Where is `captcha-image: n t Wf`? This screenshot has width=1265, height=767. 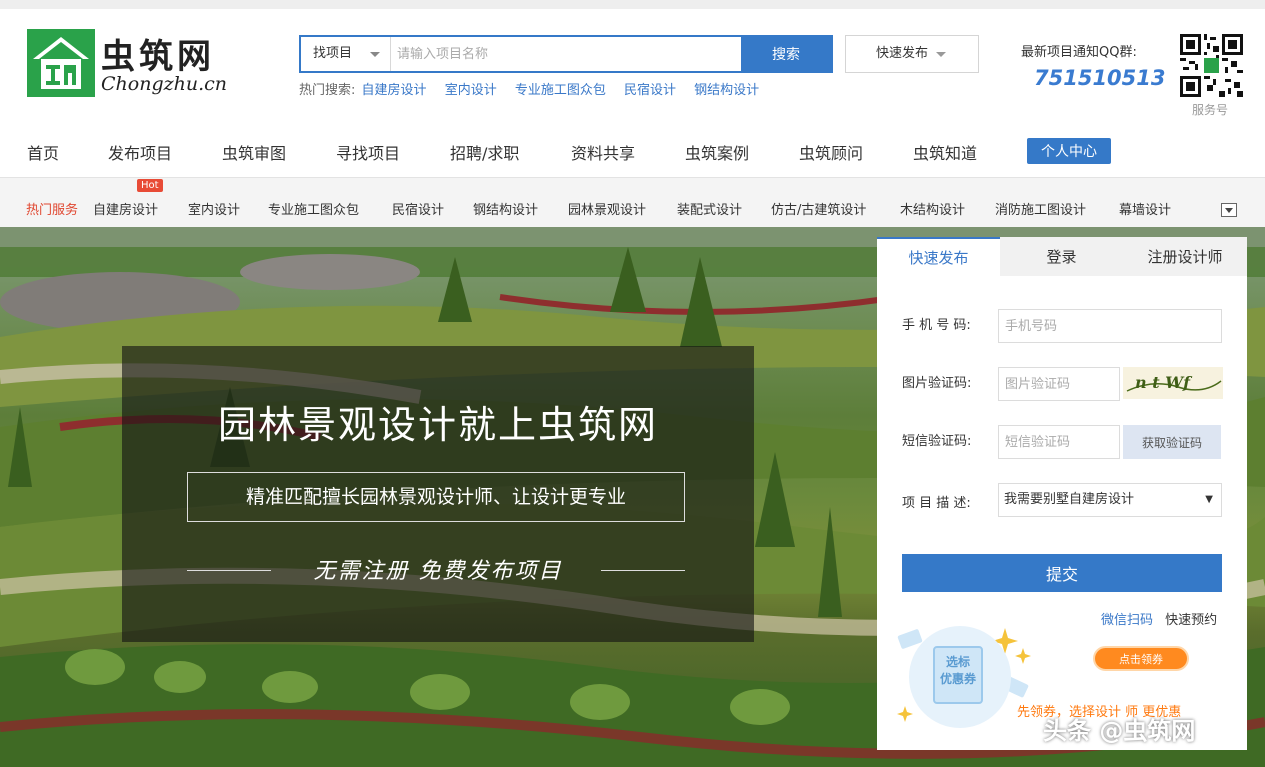 captcha-image: n t Wf is located at coordinates (1173, 383).